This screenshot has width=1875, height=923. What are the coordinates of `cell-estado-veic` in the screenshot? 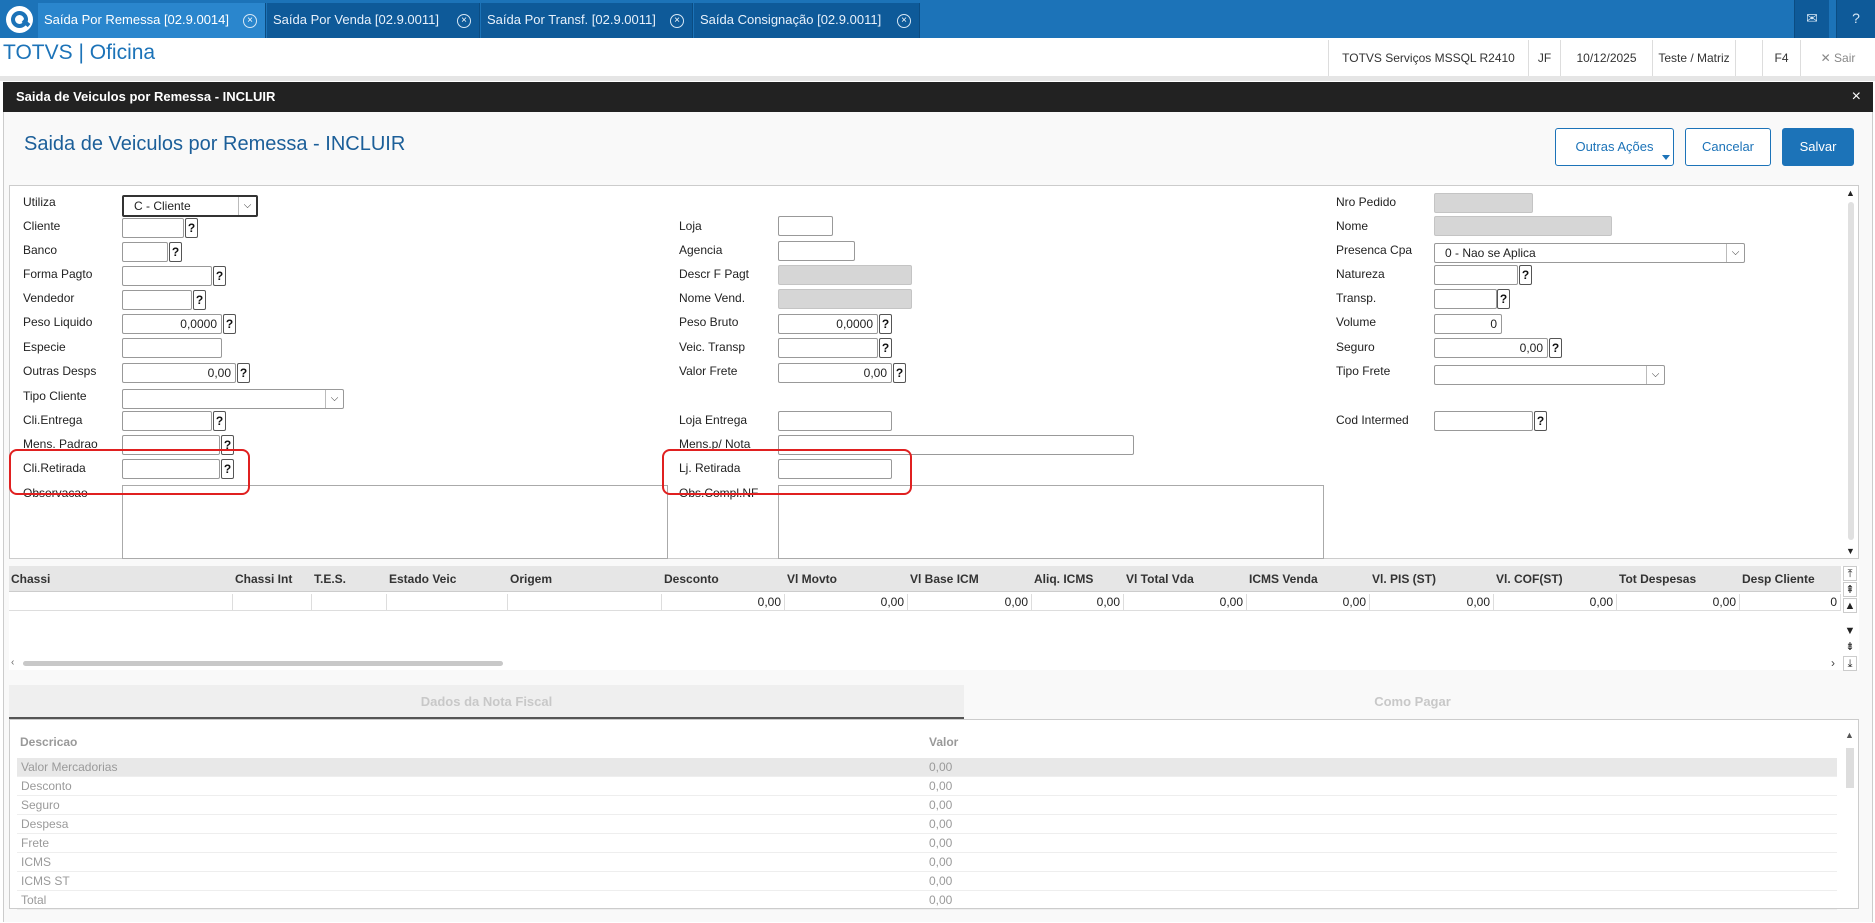 It's located at (447, 602).